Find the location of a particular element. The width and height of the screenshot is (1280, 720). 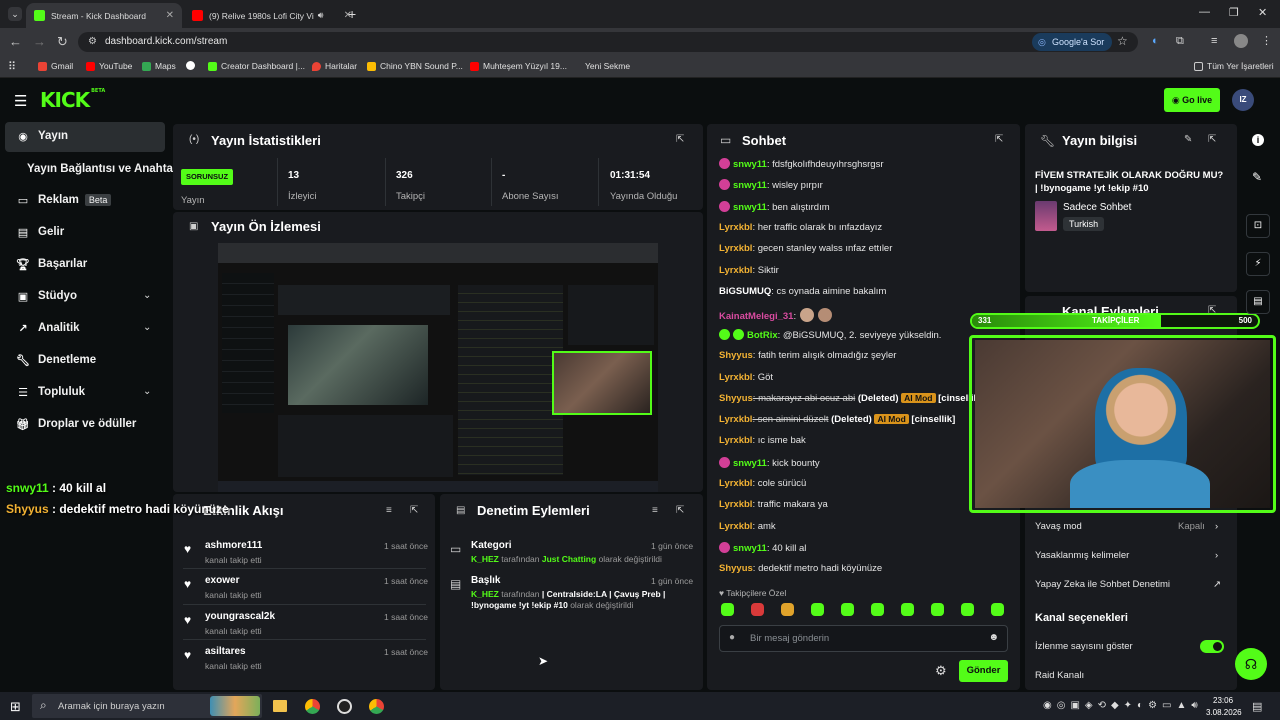

sidebar-item-topluluk: ☰ Topluluk is located at coordinates (50, 392).